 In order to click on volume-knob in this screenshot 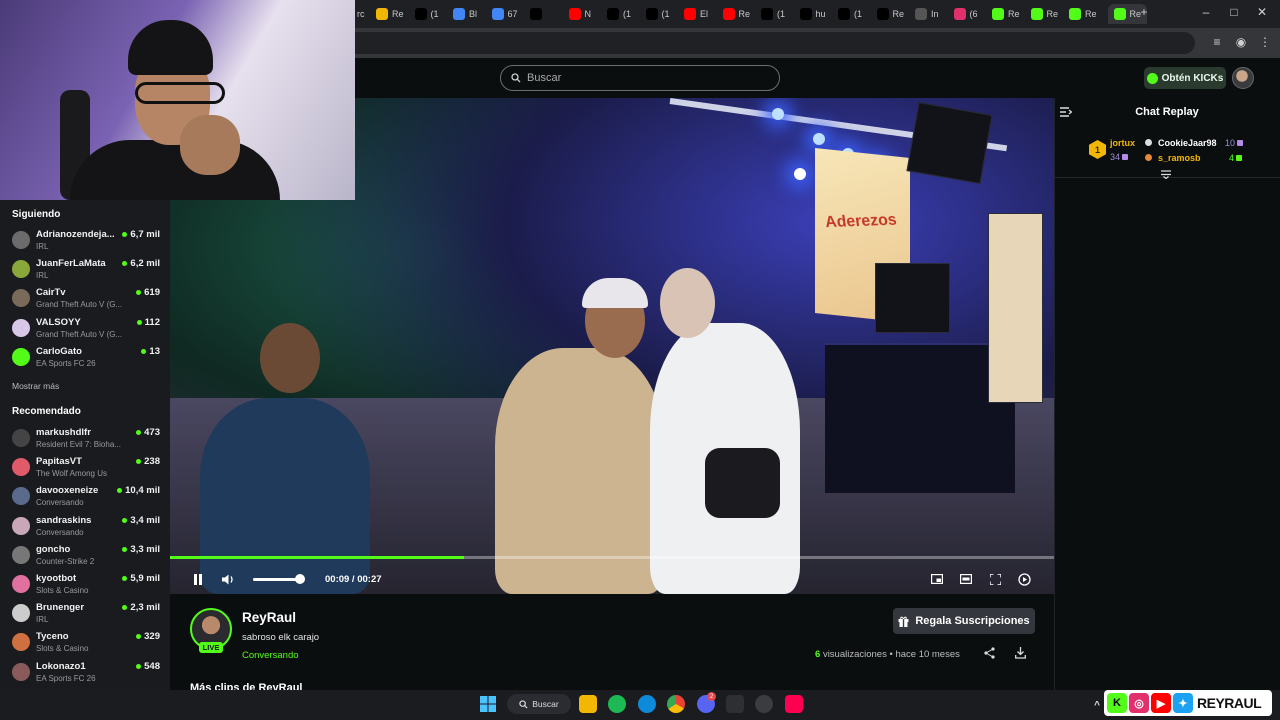, I will do `click(299, 579)`.